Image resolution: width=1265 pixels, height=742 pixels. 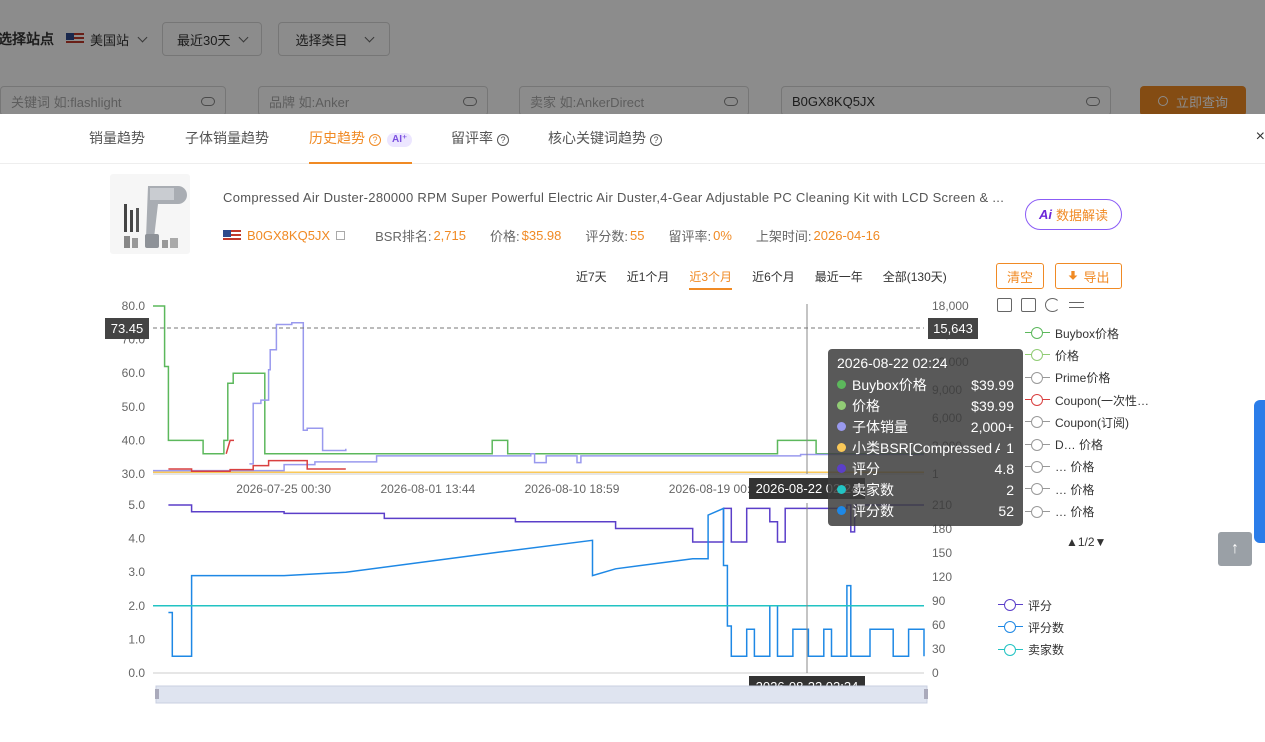 What do you see at coordinates (1073, 214) in the screenshot?
I see `ai-analysis-button: Ai 数据解读` at bounding box center [1073, 214].